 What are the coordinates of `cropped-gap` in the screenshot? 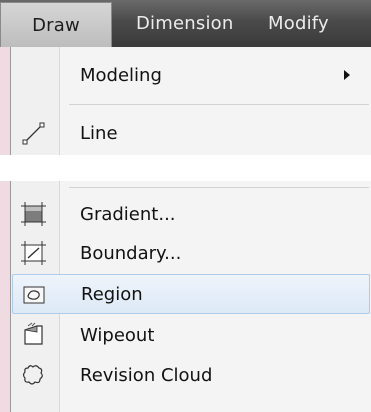 It's located at (185, 168).